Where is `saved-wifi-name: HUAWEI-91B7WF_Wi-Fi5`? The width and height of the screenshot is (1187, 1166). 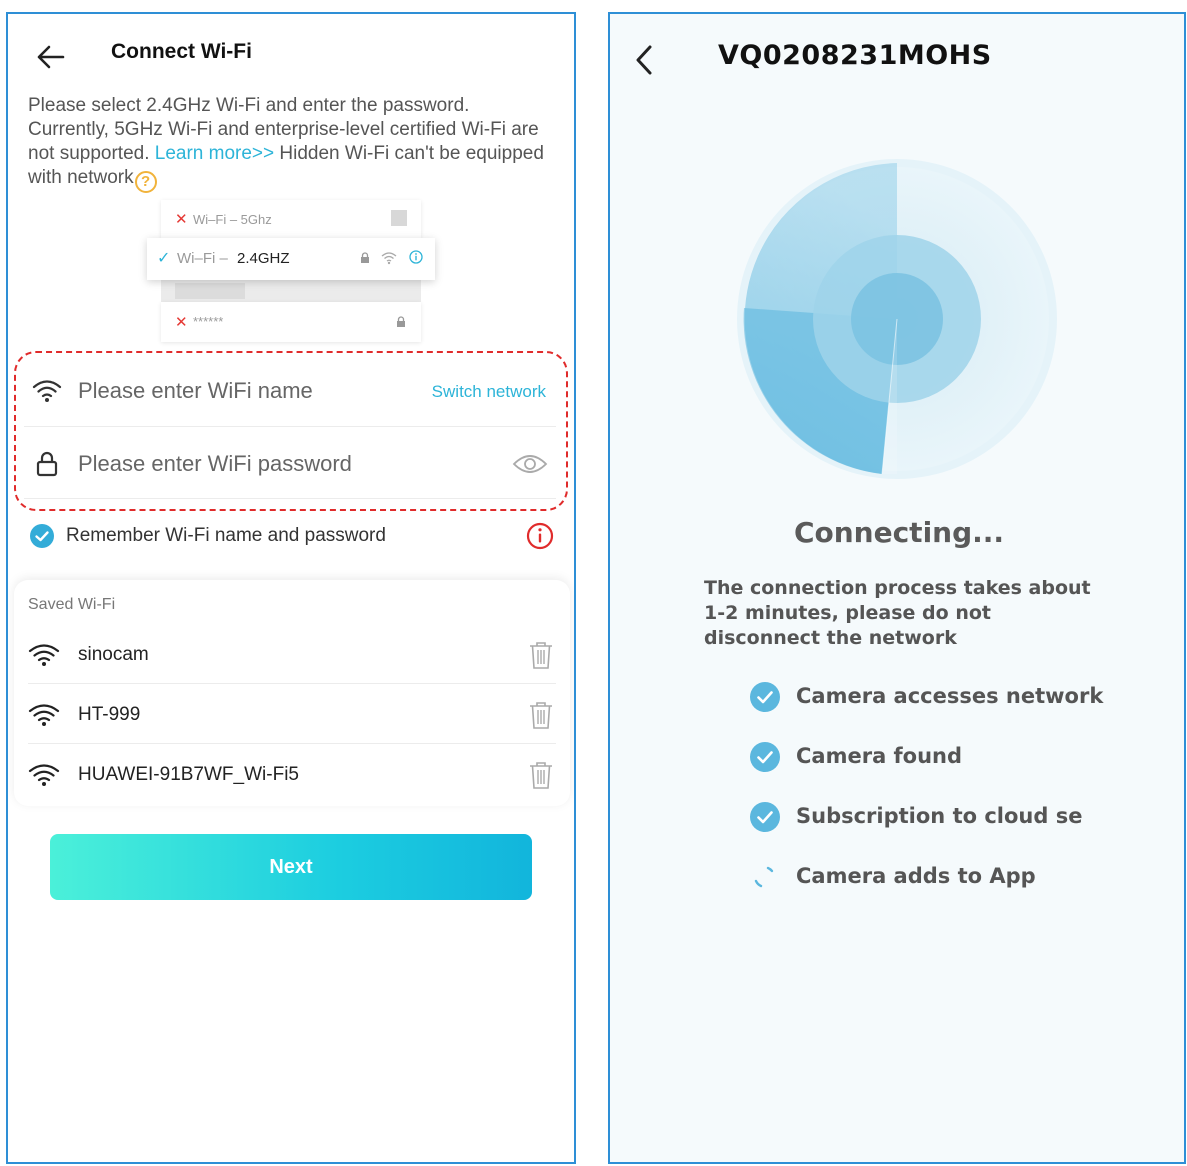
saved-wifi-name: HUAWEI-91B7WF_Wi-Fi5 is located at coordinates (188, 774).